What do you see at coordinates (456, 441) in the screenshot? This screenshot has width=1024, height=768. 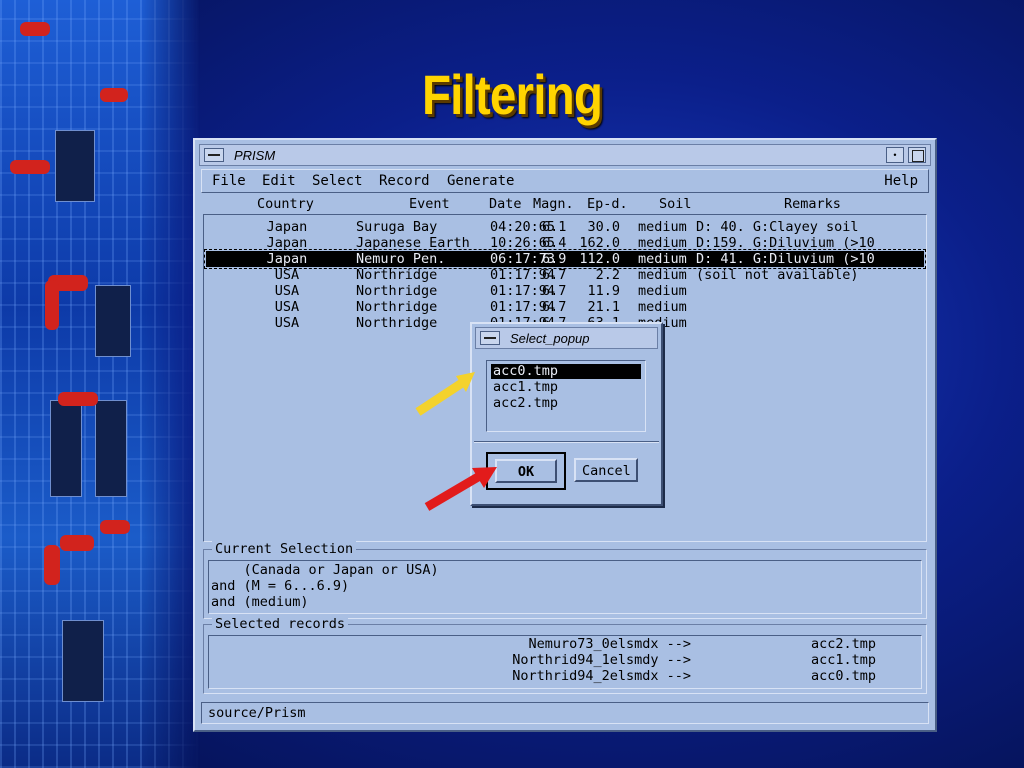 I see `annotation-arrows` at bounding box center [456, 441].